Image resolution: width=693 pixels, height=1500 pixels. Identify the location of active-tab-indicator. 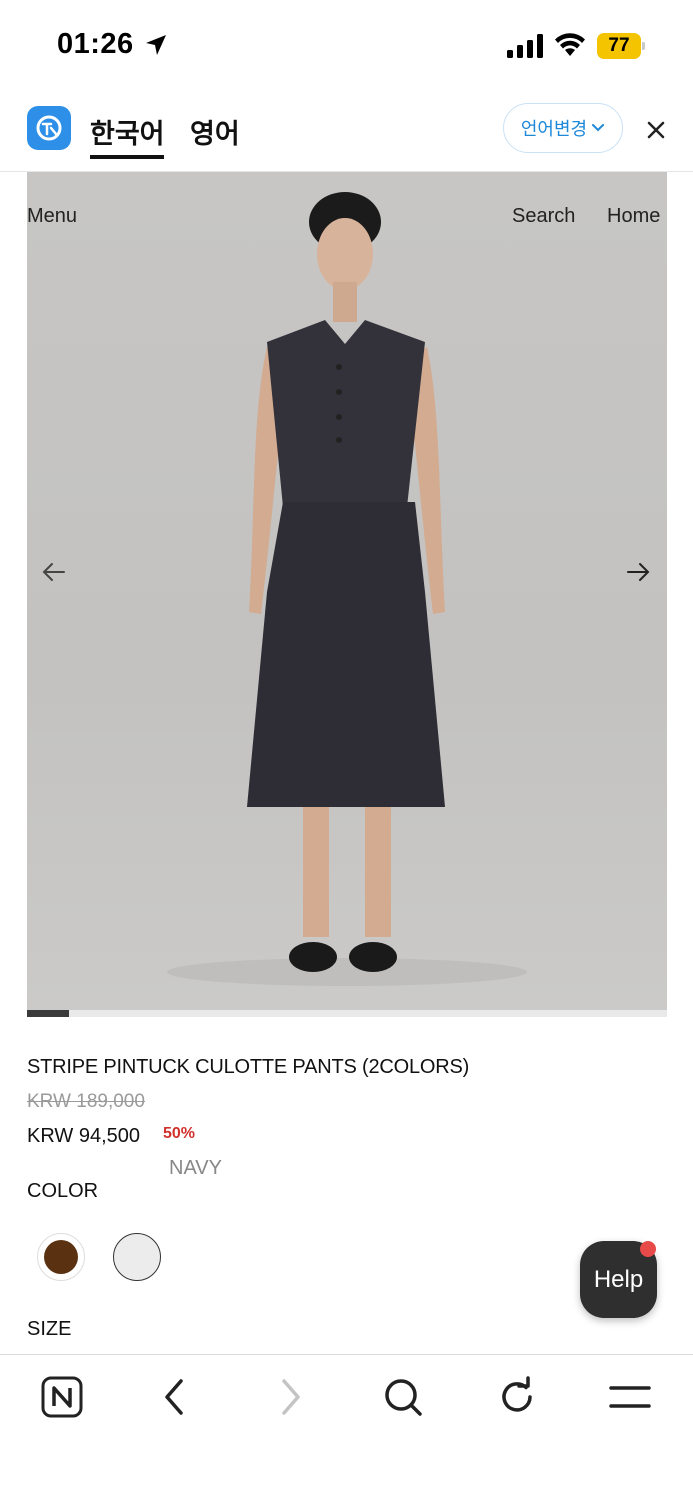
(127, 157).